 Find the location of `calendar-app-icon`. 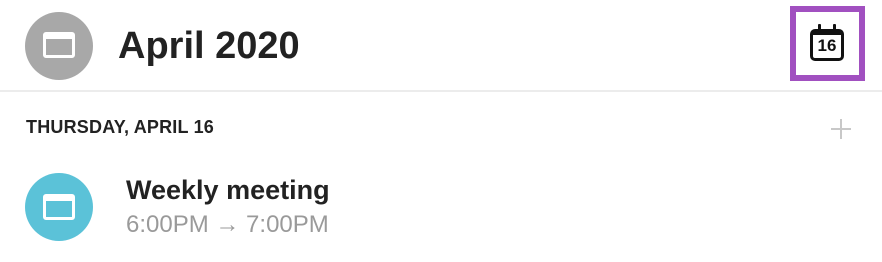

calendar-app-icon is located at coordinates (59, 46).